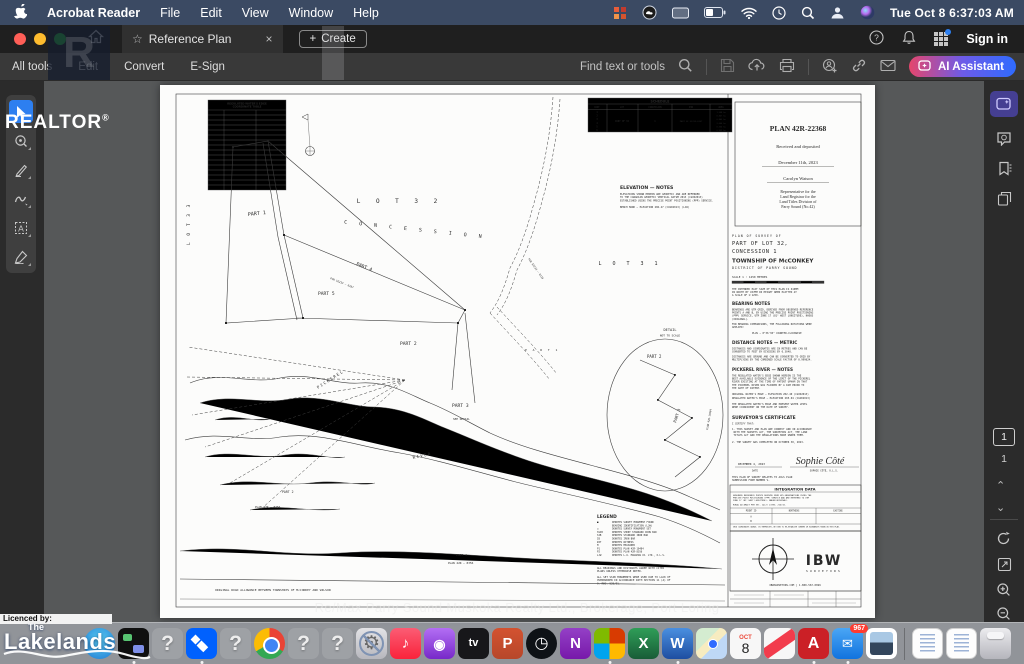 This screenshot has height=664, width=1024. What do you see at coordinates (711, 643) in the screenshot?
I see `dock-maps-icon` at bounding box center [711, 643].